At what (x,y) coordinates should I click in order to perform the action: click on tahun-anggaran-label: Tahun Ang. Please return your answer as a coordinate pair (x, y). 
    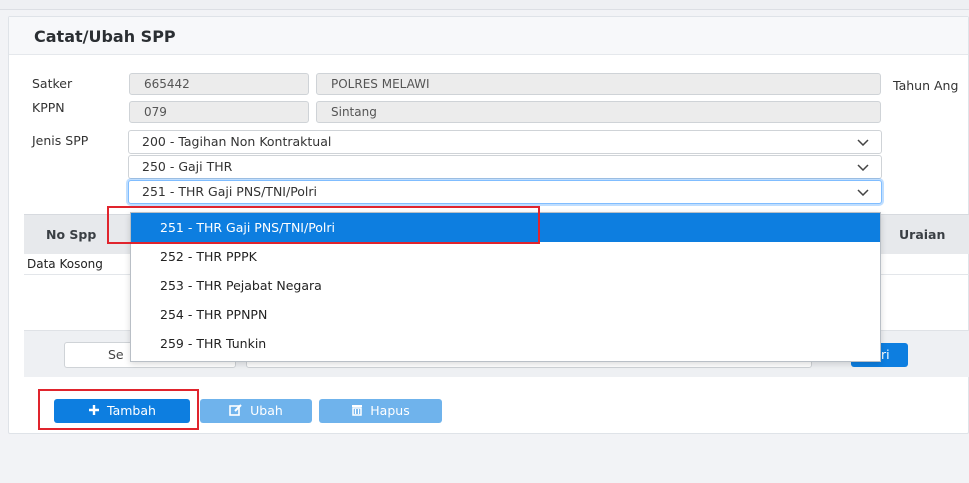
    Looking at the image, I should click on (926, 85).